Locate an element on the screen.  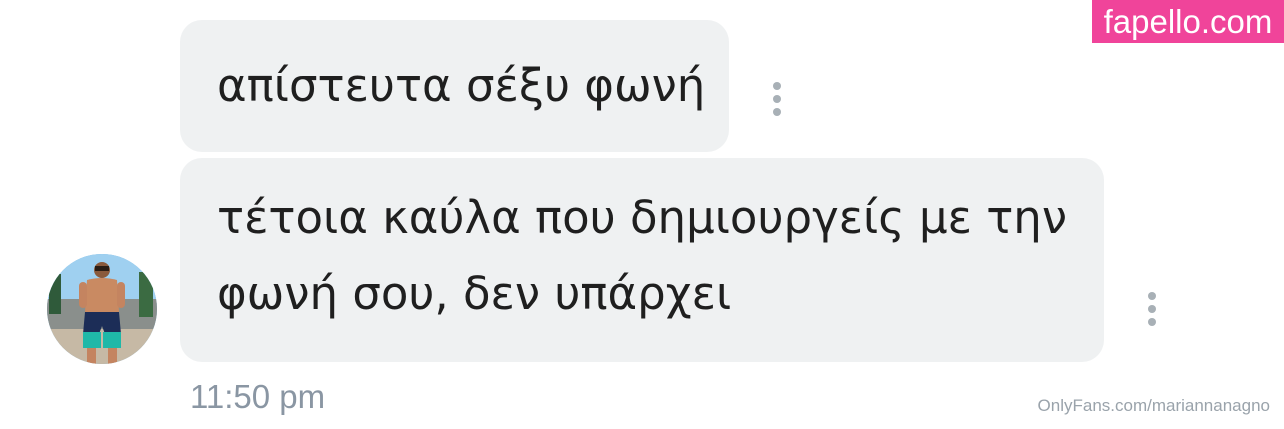
site-watermark-badge: fapello.com is located at coordinates (1188, 21).